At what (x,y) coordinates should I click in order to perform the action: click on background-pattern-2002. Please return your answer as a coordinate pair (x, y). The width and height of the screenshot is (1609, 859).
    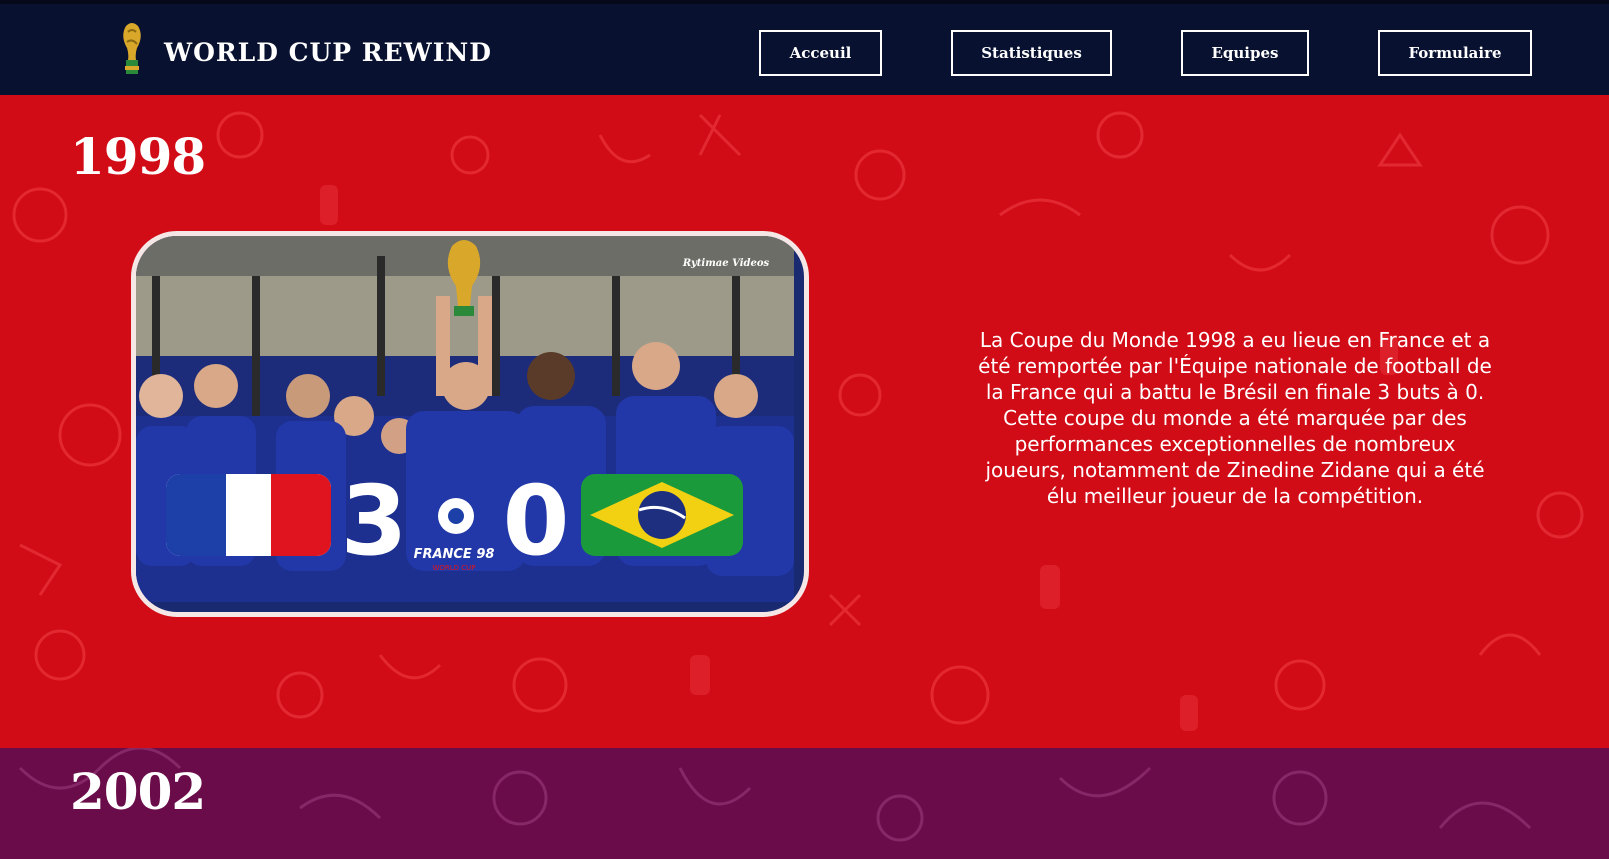
    Looking at the image, I should click on (775, 795).